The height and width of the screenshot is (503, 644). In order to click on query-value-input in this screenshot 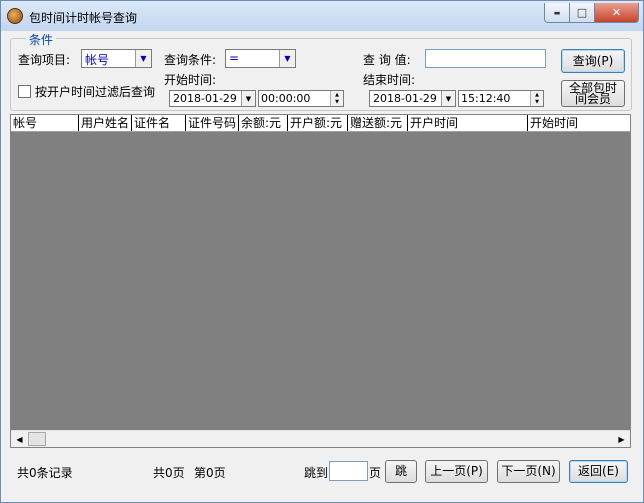, I will do `click(485, 58)`.